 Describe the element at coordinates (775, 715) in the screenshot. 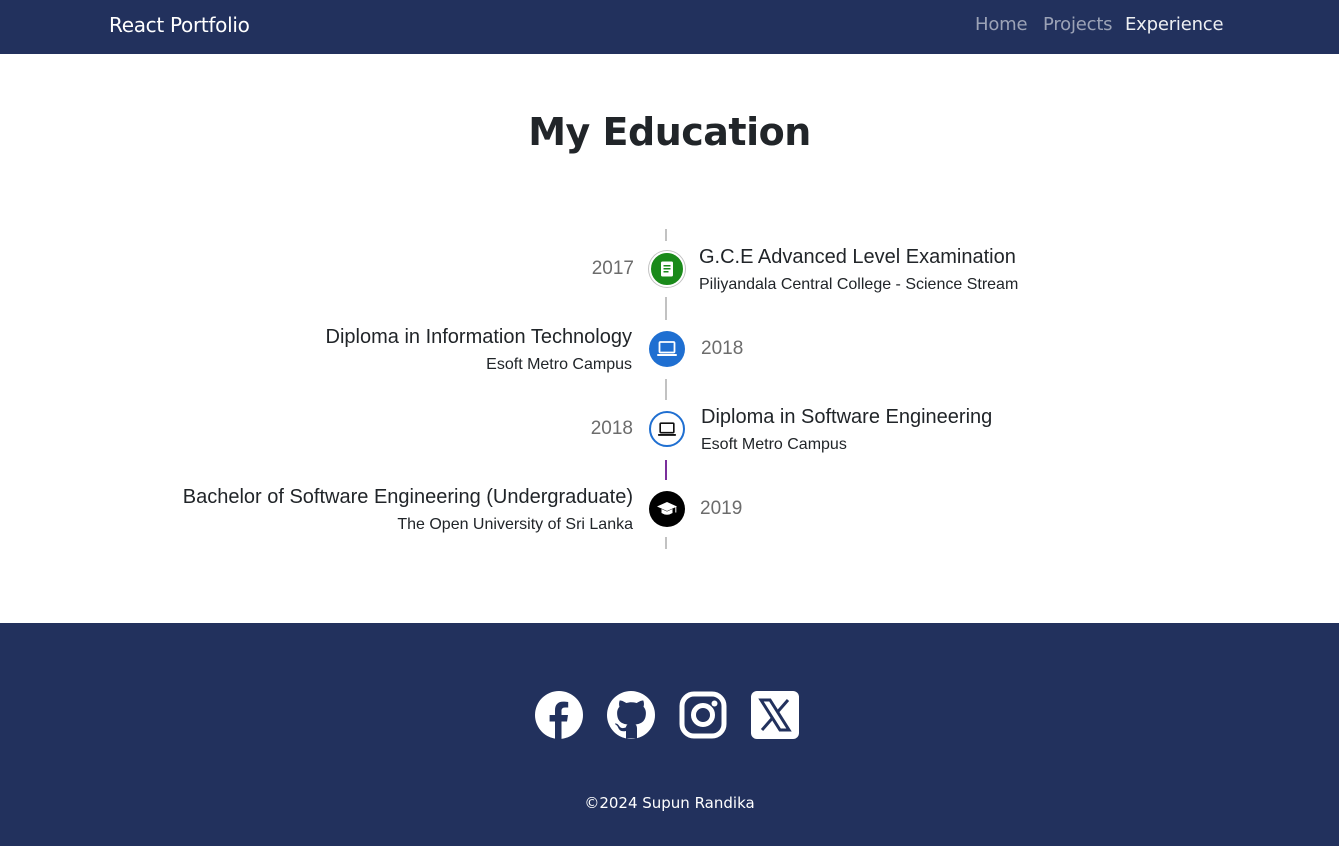

I see `x-twitter-icon` at that location.